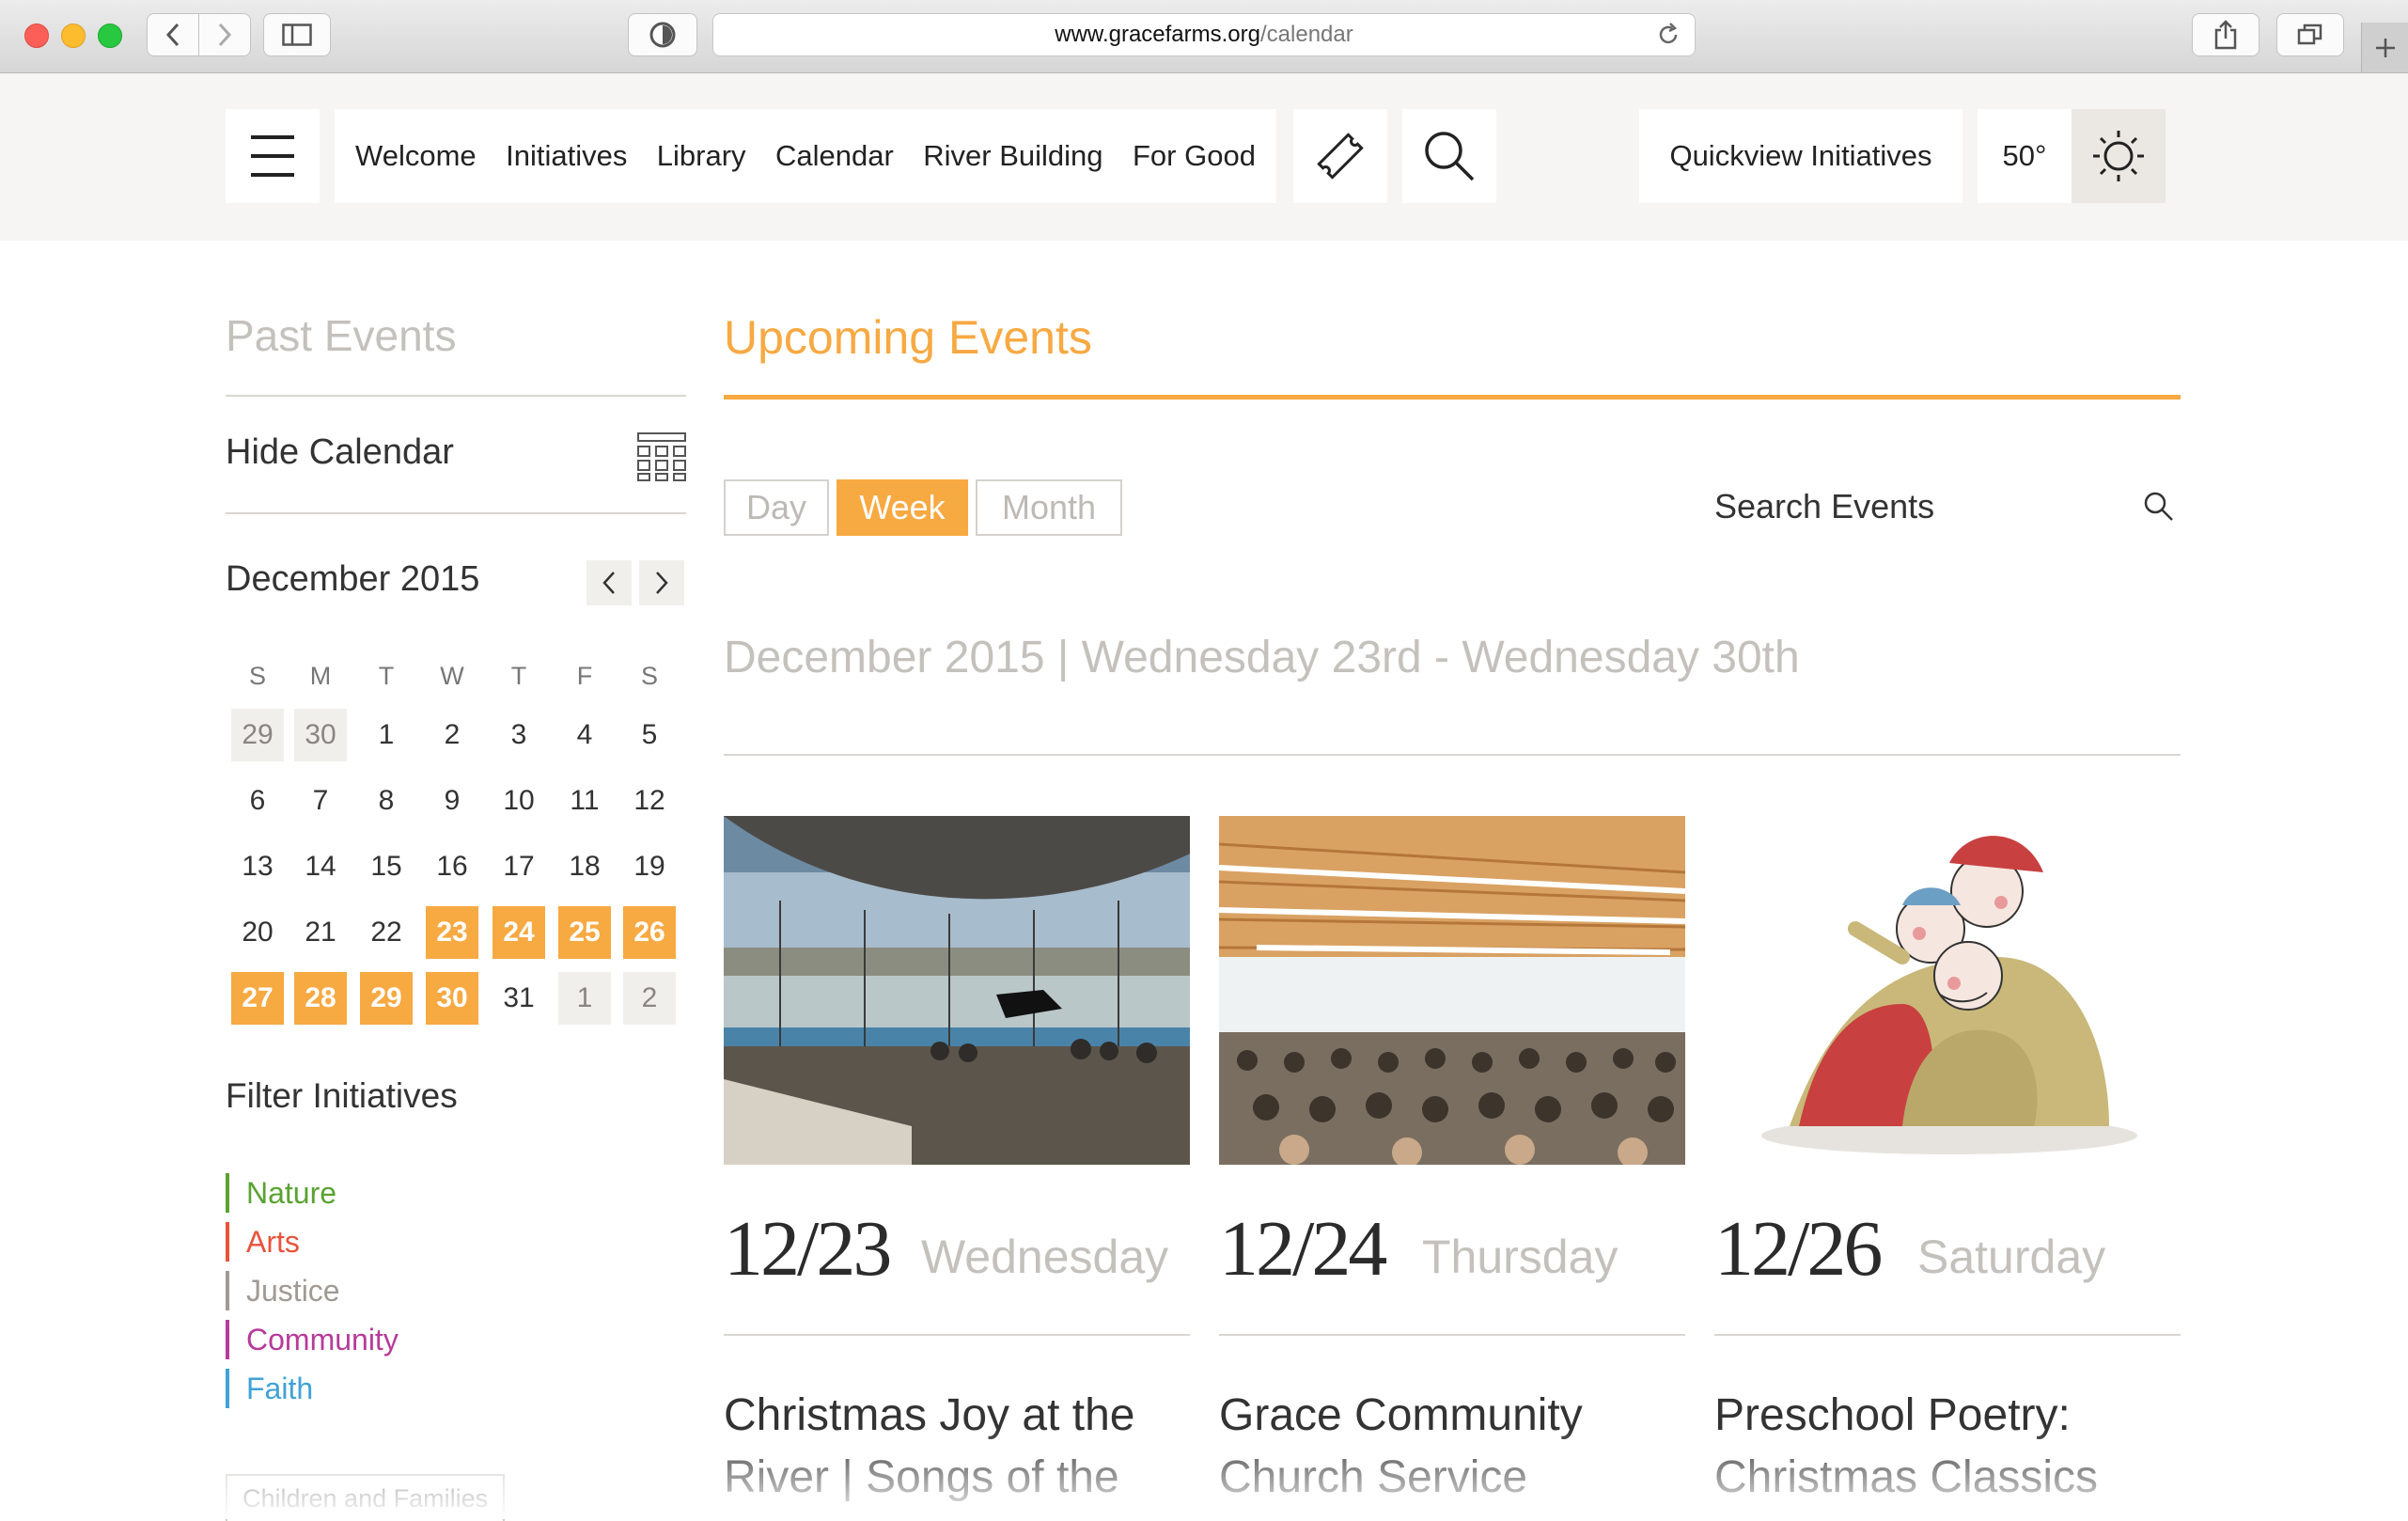 The image size is (2408, 1521). I want to click on filter-nature: Nature, so click(281, 1193).